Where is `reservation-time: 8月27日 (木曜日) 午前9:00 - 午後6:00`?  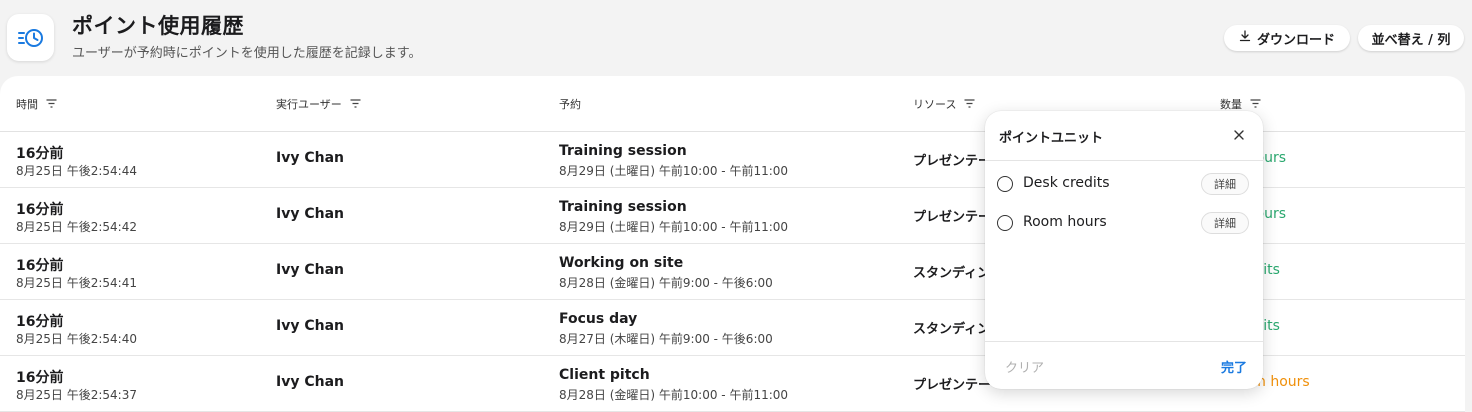 reservation-time: 8月27日 (木曜日) 午前9:00 - 午後6:00 is located at coordinates (666, 339).